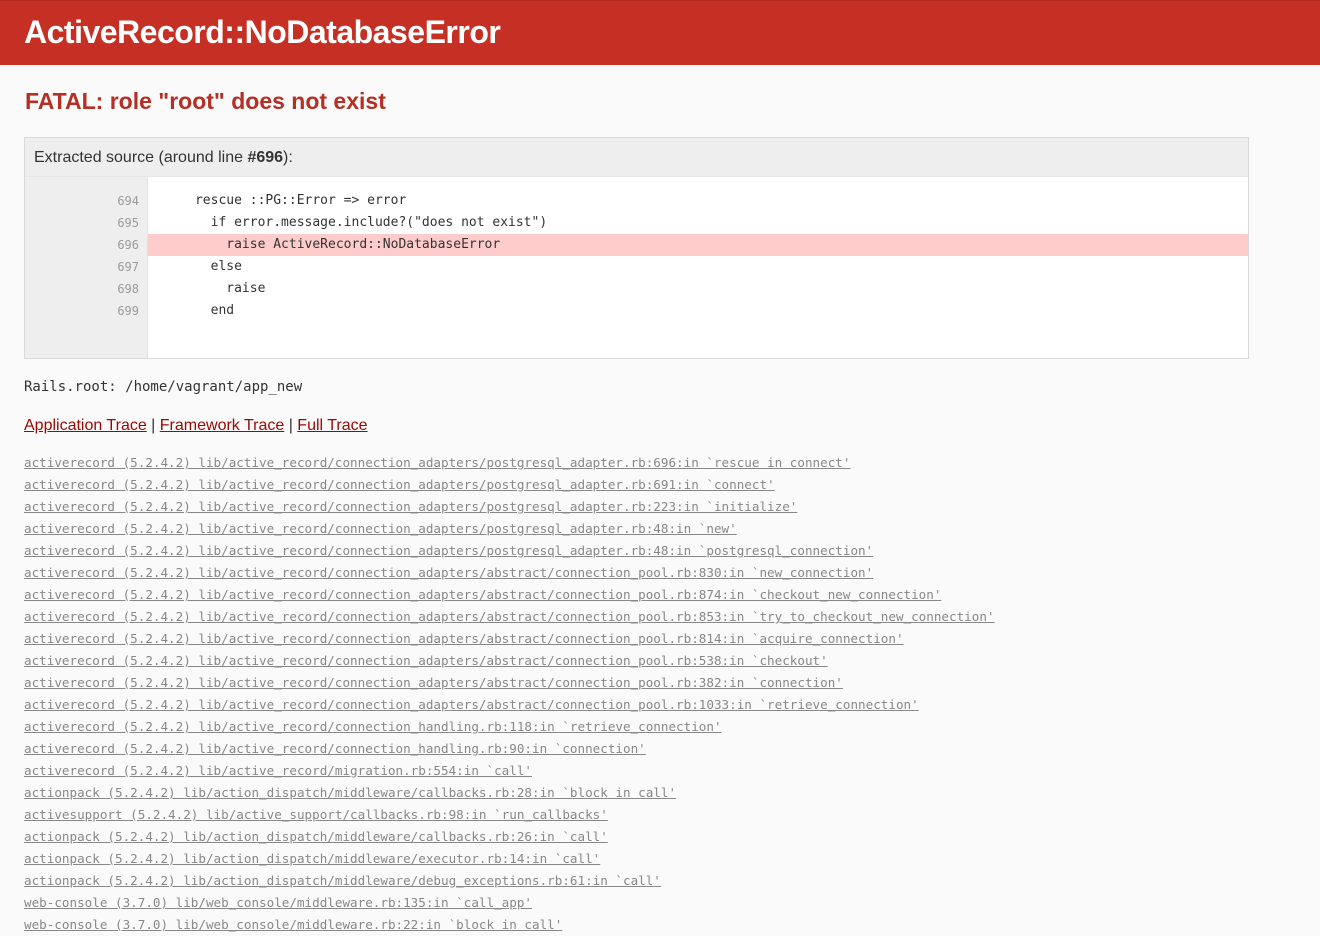 The image size is (1320, 936). Describe the element at coordinates (141, 157) in the screenshot. I see `source-header-prefix: Extracted source (around line` at that location.